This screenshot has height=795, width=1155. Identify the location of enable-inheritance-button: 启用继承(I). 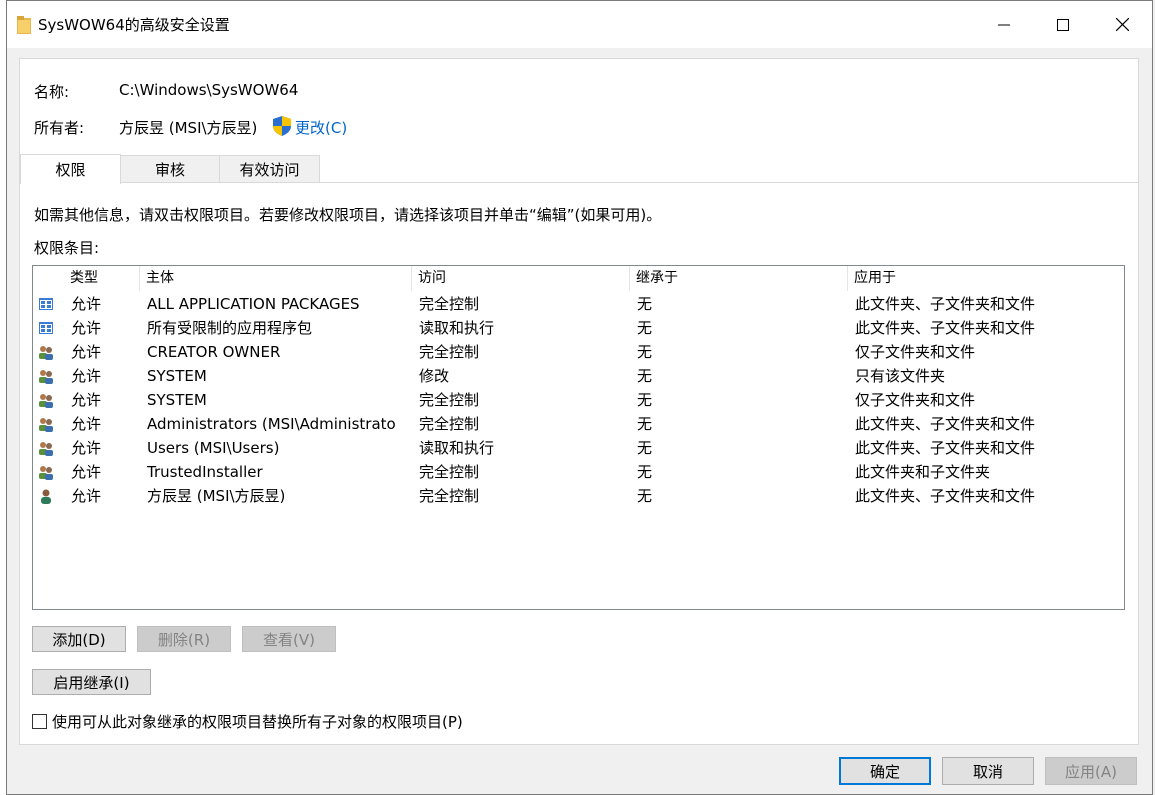
(91, 682).